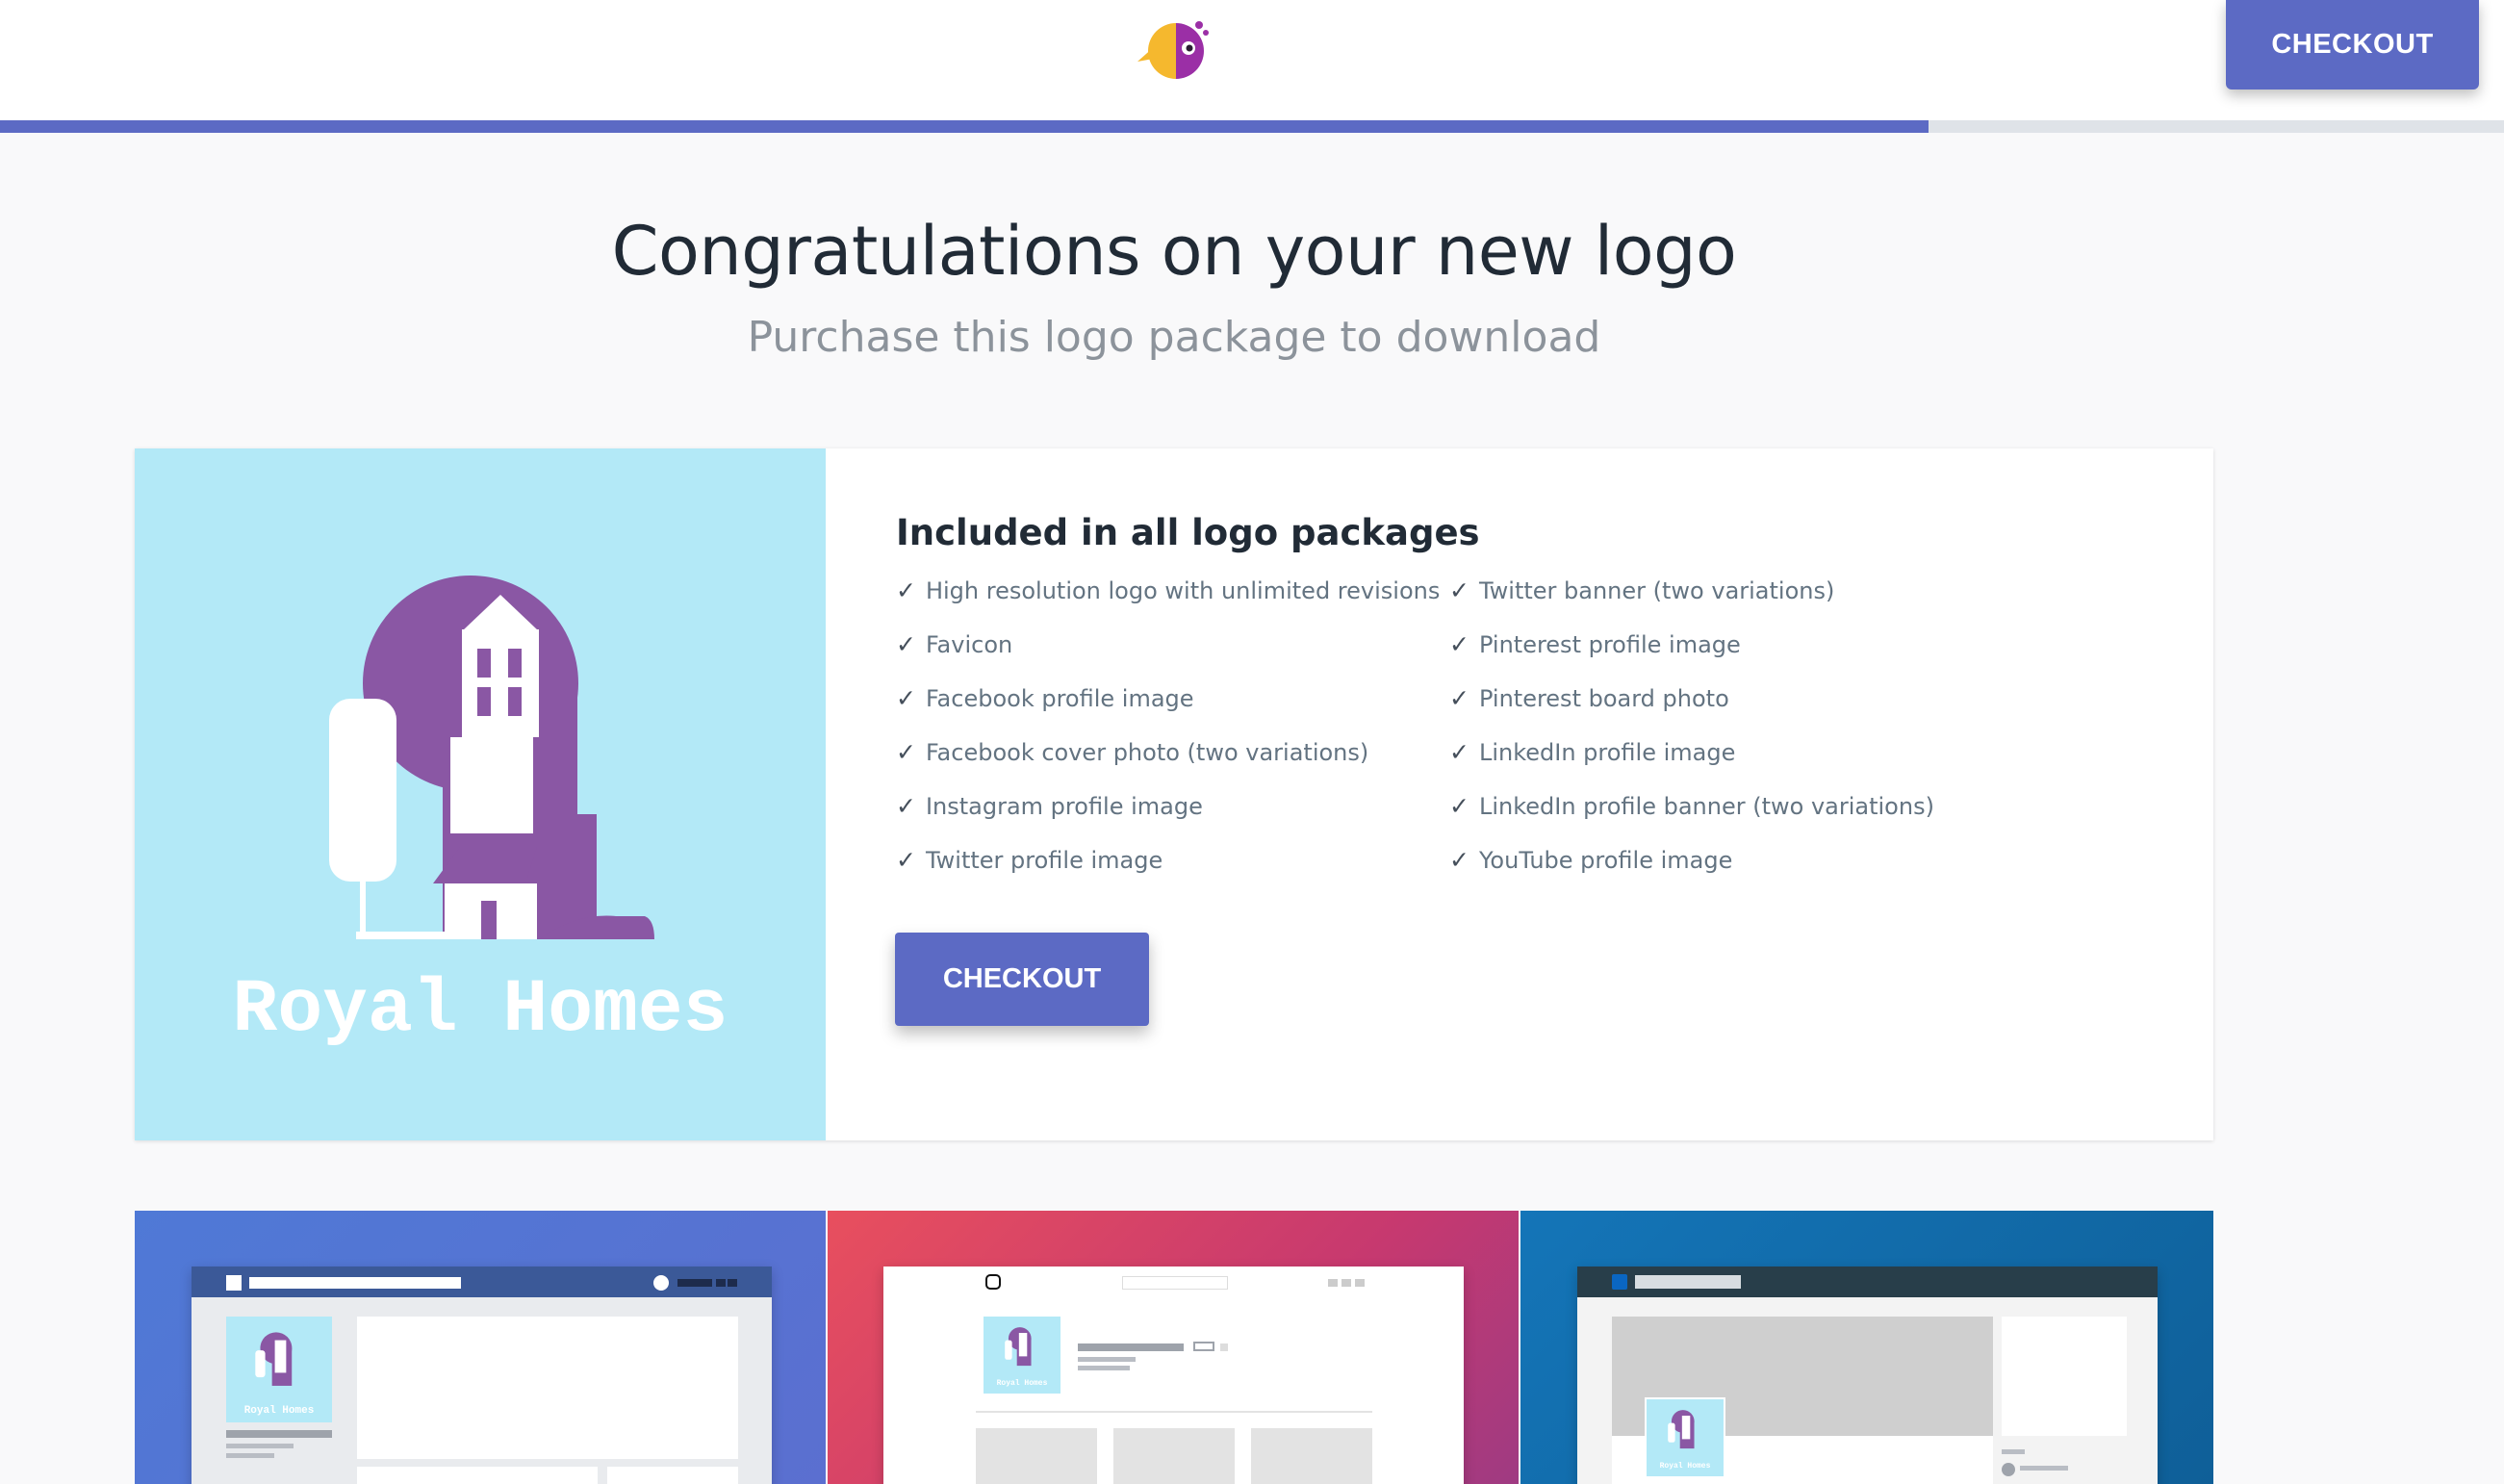  I want to click on package-title: Included in all logo packages, so click(1188, 532).